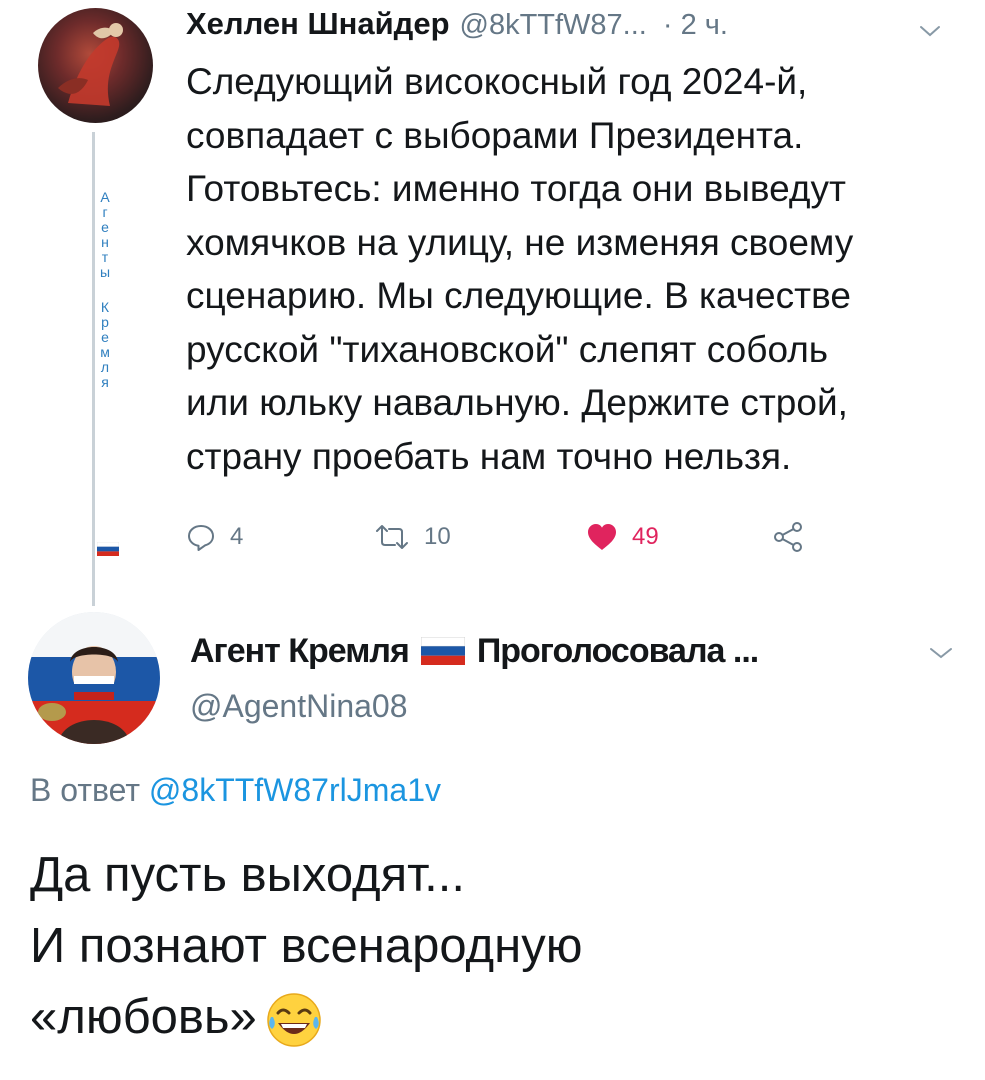 This screenshot has height=1080, width=985. What do you see at coordinates (105, 289) in the screenshot?
I see `thread-vertical-label: А г е н т ы К р е м л я` at bounding box center [105, 289].